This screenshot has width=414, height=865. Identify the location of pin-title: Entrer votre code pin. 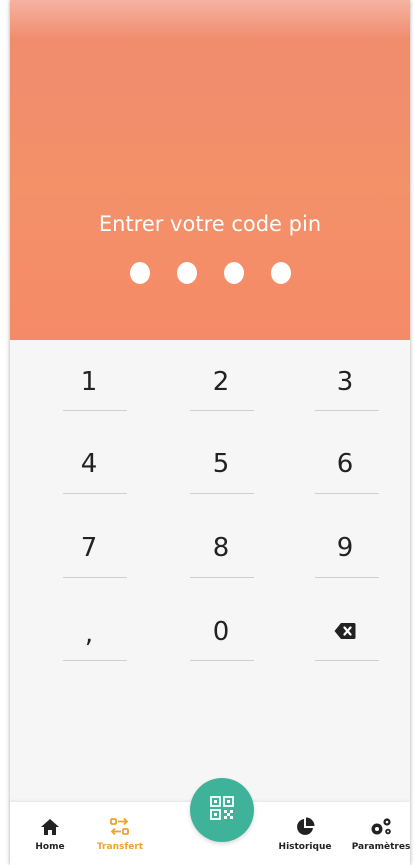
(210, 224).